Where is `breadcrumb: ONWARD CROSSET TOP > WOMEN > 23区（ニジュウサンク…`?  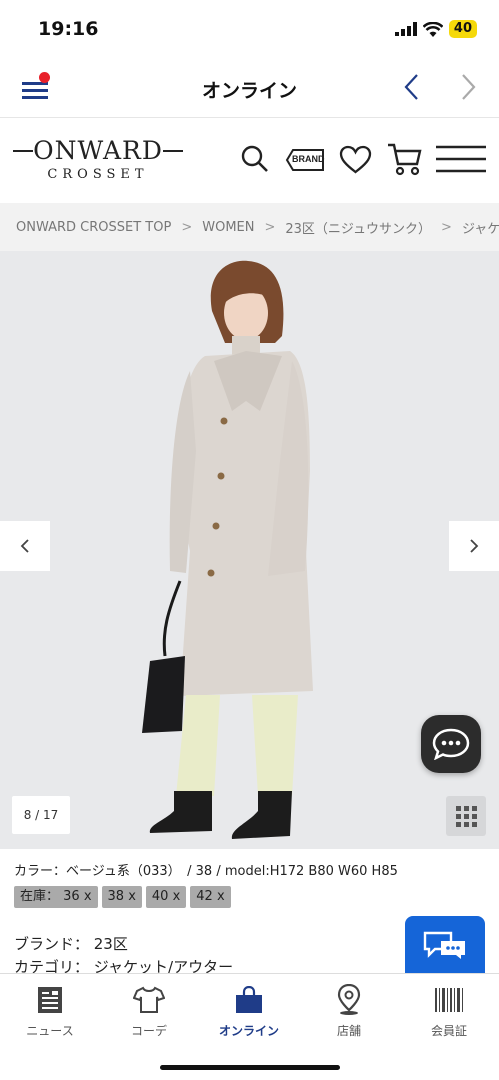 breadcrumb: ONWARD CROSSET TOP > WOMEN > 23区（ニジュウサンク… is located at coordinates (249, 227).